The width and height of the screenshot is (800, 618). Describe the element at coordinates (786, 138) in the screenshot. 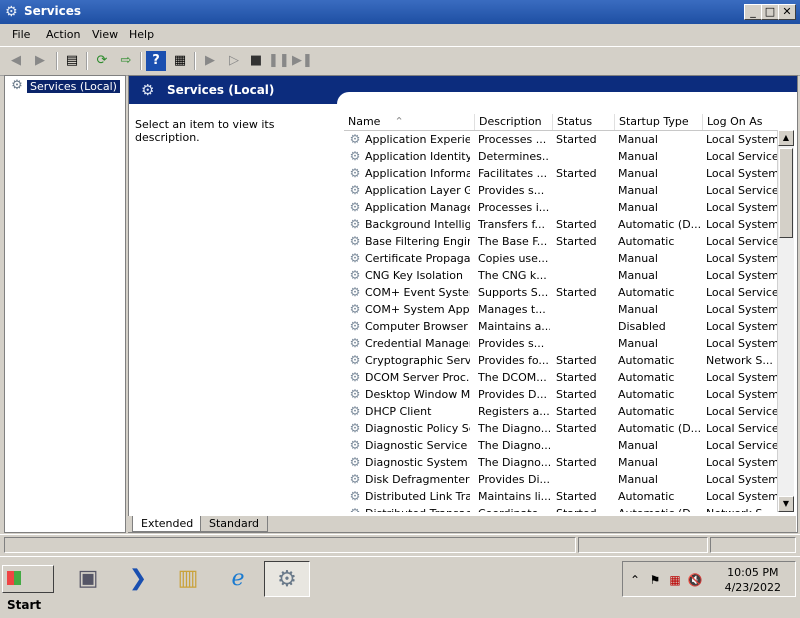

I see `scroll-up-icon: ▲` at that location.